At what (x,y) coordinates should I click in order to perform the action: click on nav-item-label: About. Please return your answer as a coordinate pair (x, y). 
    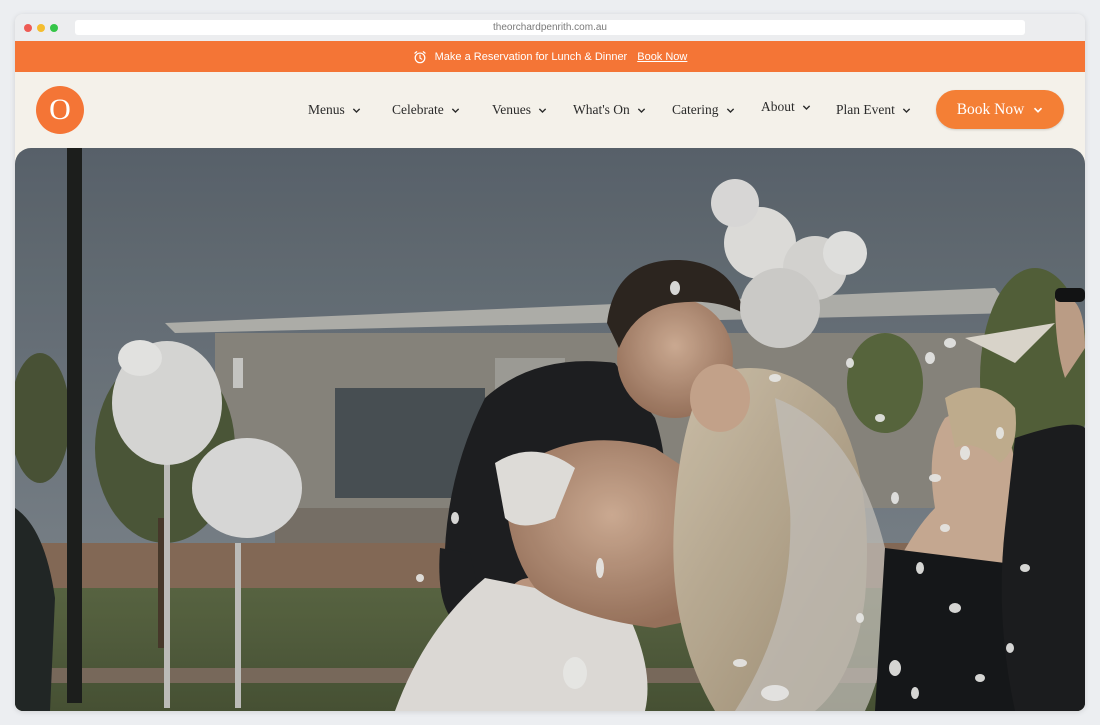
    Looking at the image, I should click on (778, 106).